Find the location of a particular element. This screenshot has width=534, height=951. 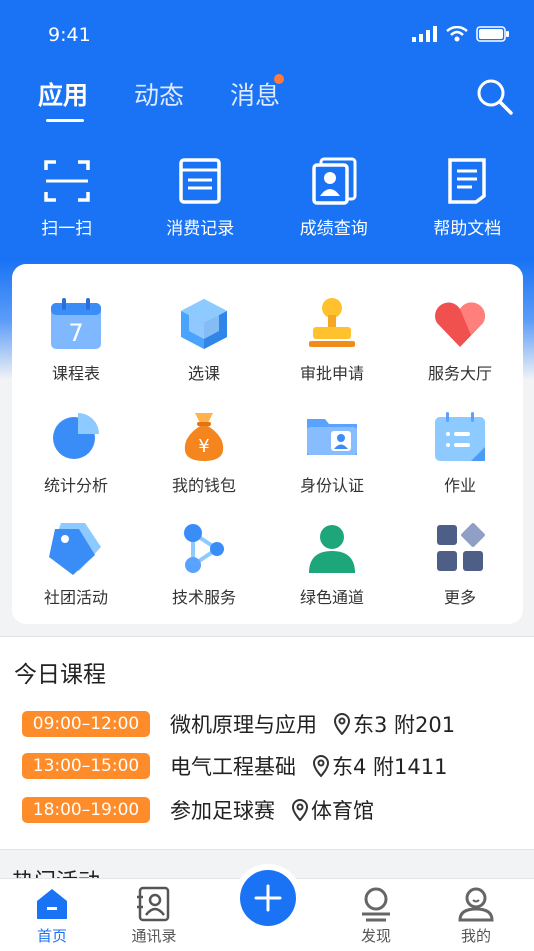

contacts-icon is located at coordinates (154, 904).